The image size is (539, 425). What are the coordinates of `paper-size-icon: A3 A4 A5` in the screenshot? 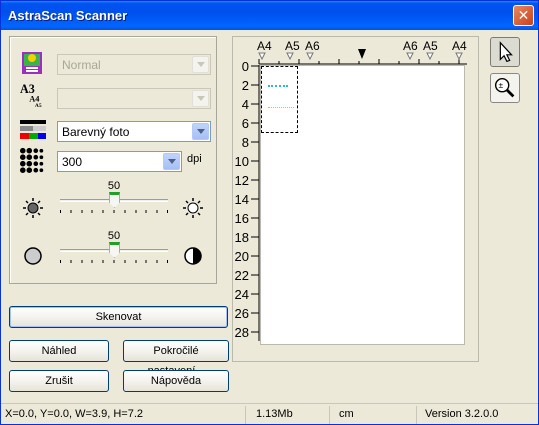 It's located at (31, 95).